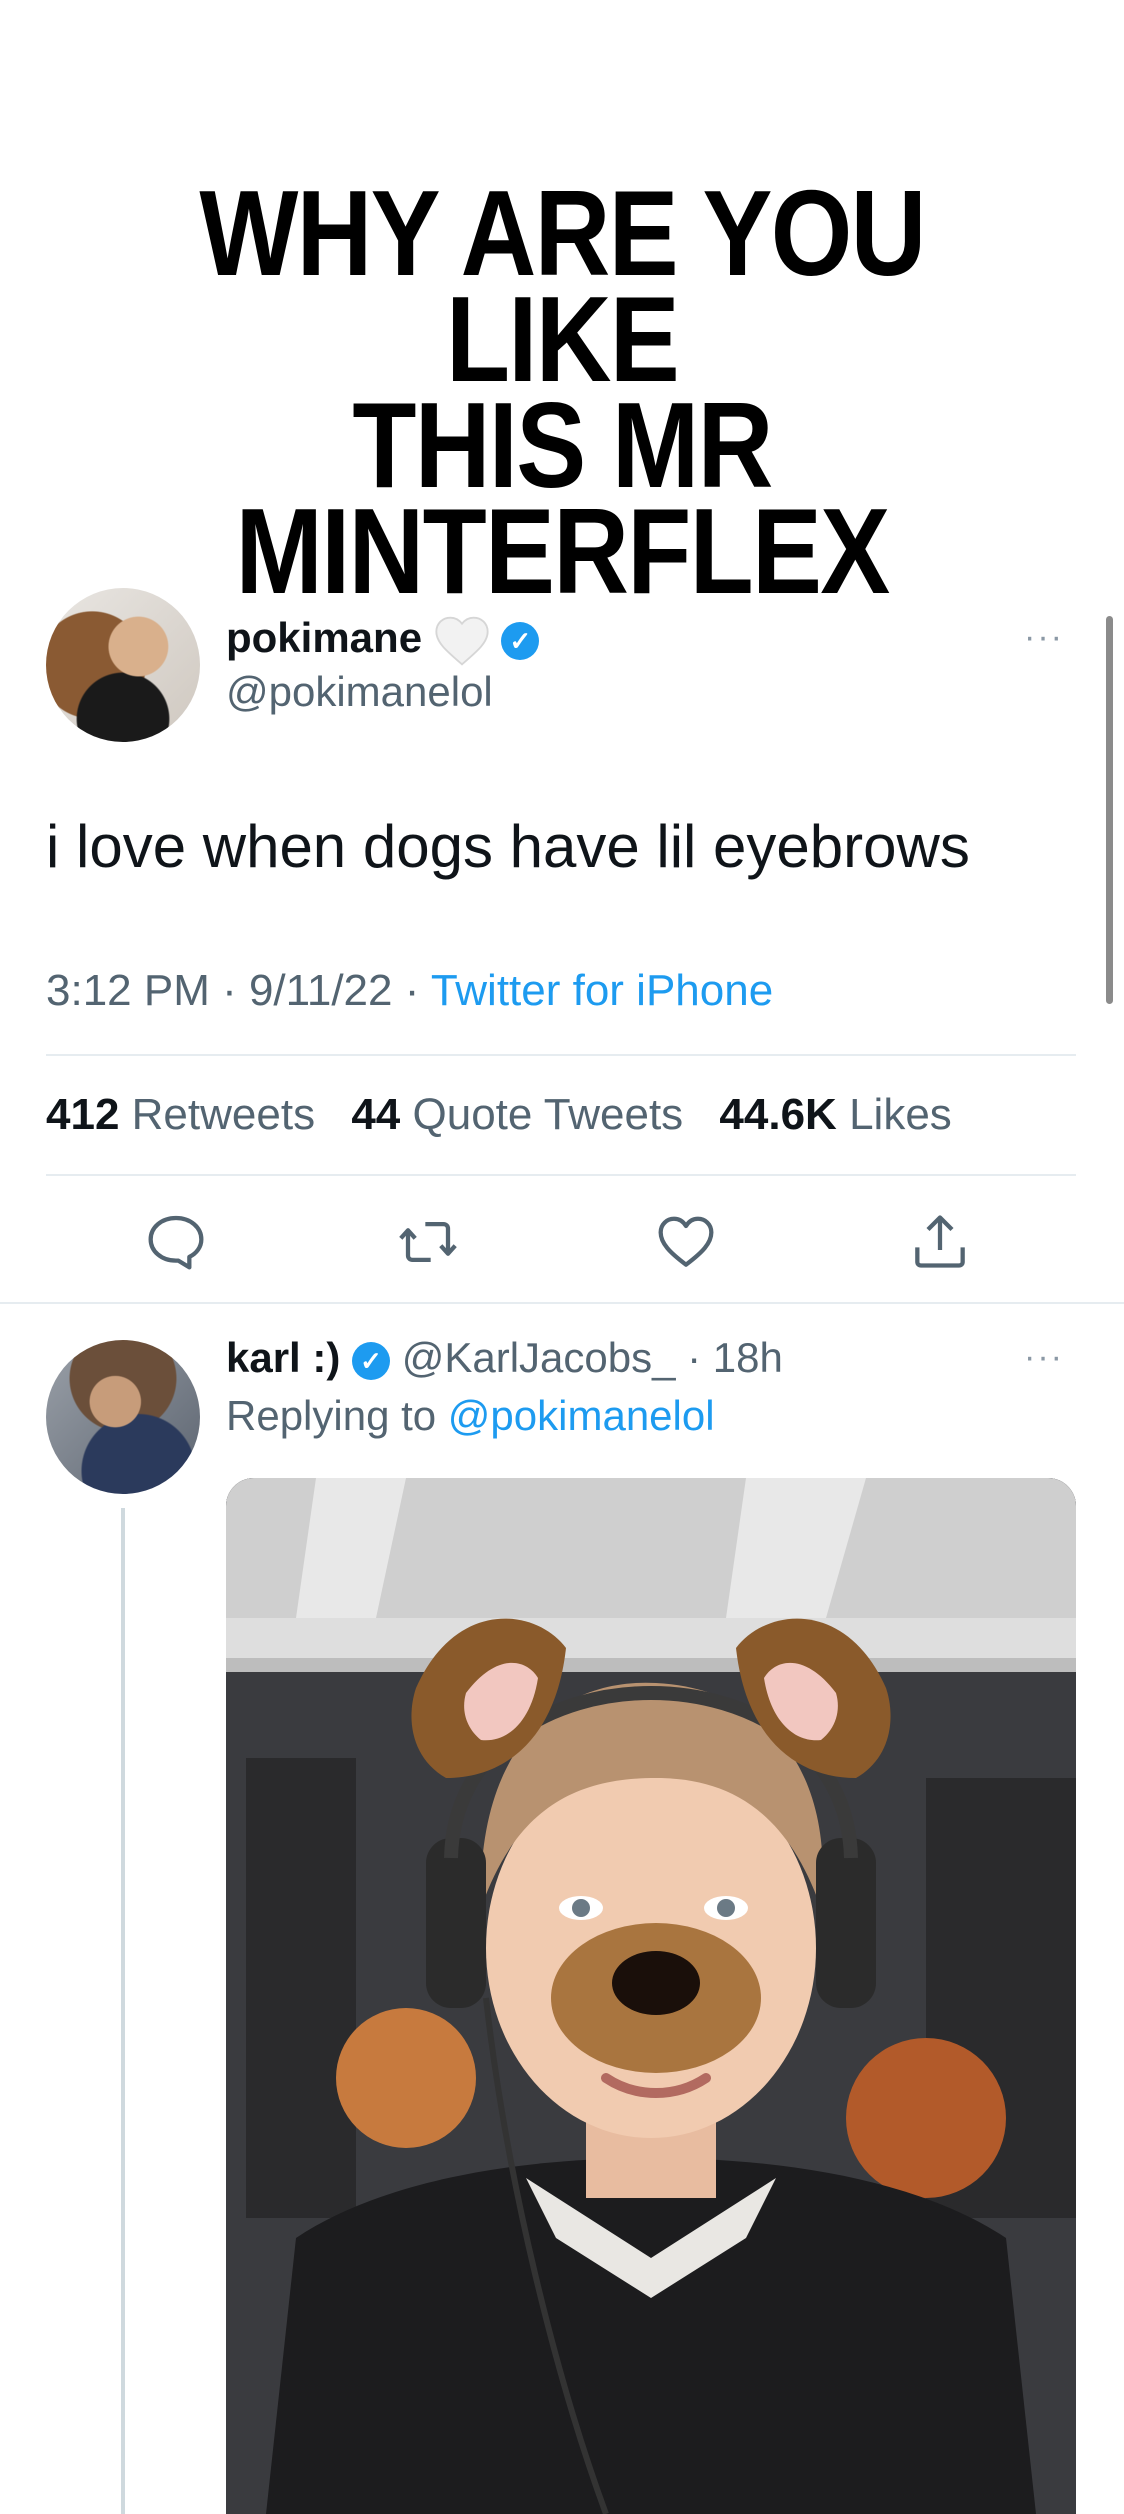 This screenshot has width=1124, height=2514. I want to click on reply-author-name: karl :), so click(283, 1357).